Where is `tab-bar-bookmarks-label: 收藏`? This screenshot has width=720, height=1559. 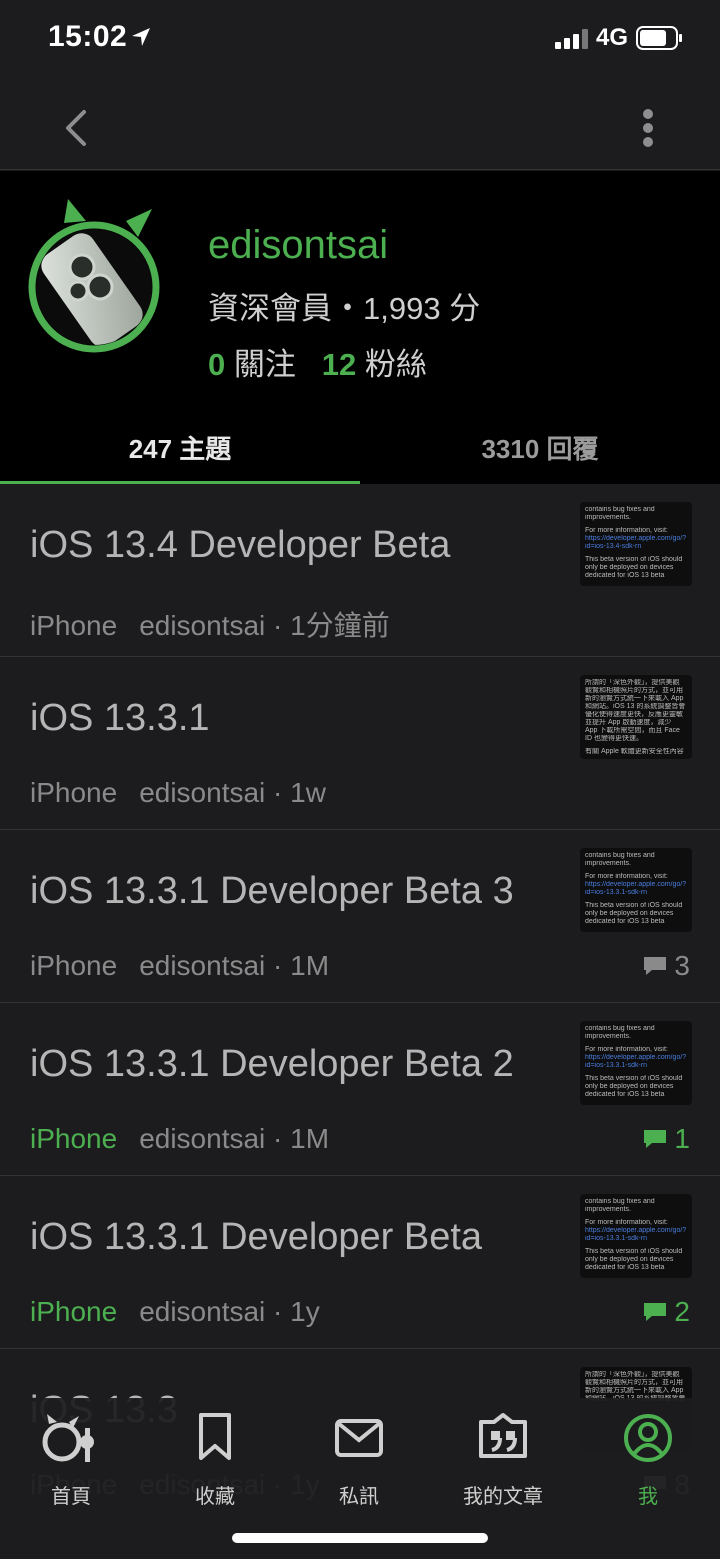 tab-bar-bookmarks-label: 收藏 is located at coordinates (215, 1497).